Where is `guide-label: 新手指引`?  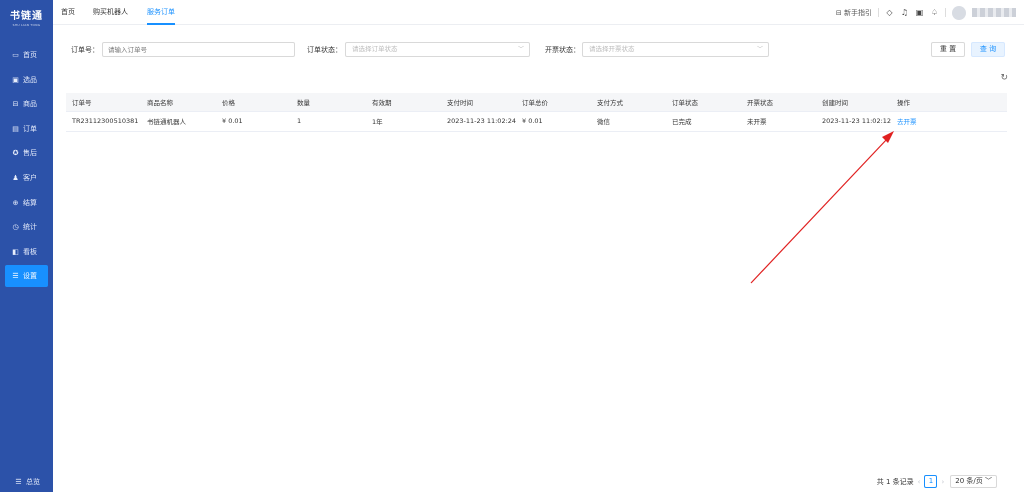 guide-label: 新手指引 is located at coordinates (858, 12).